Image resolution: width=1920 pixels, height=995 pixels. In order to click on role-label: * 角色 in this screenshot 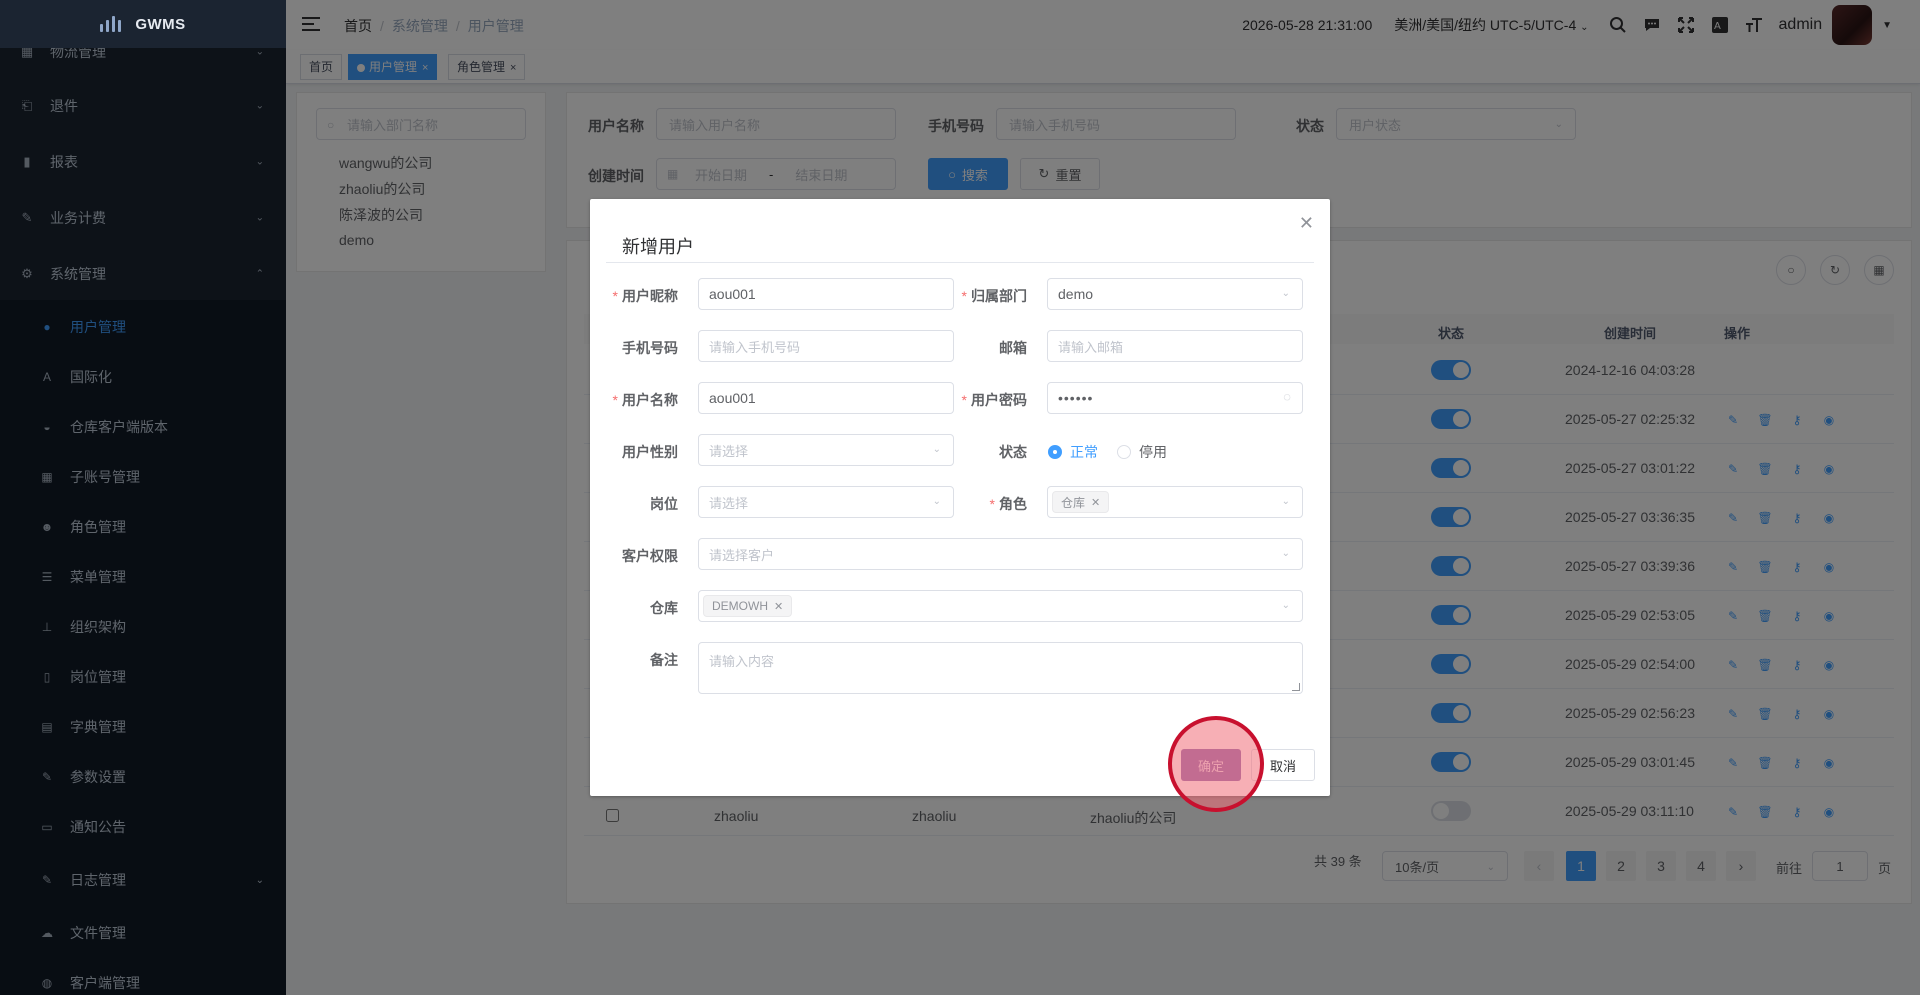, I will do `click(1008, 504)`.